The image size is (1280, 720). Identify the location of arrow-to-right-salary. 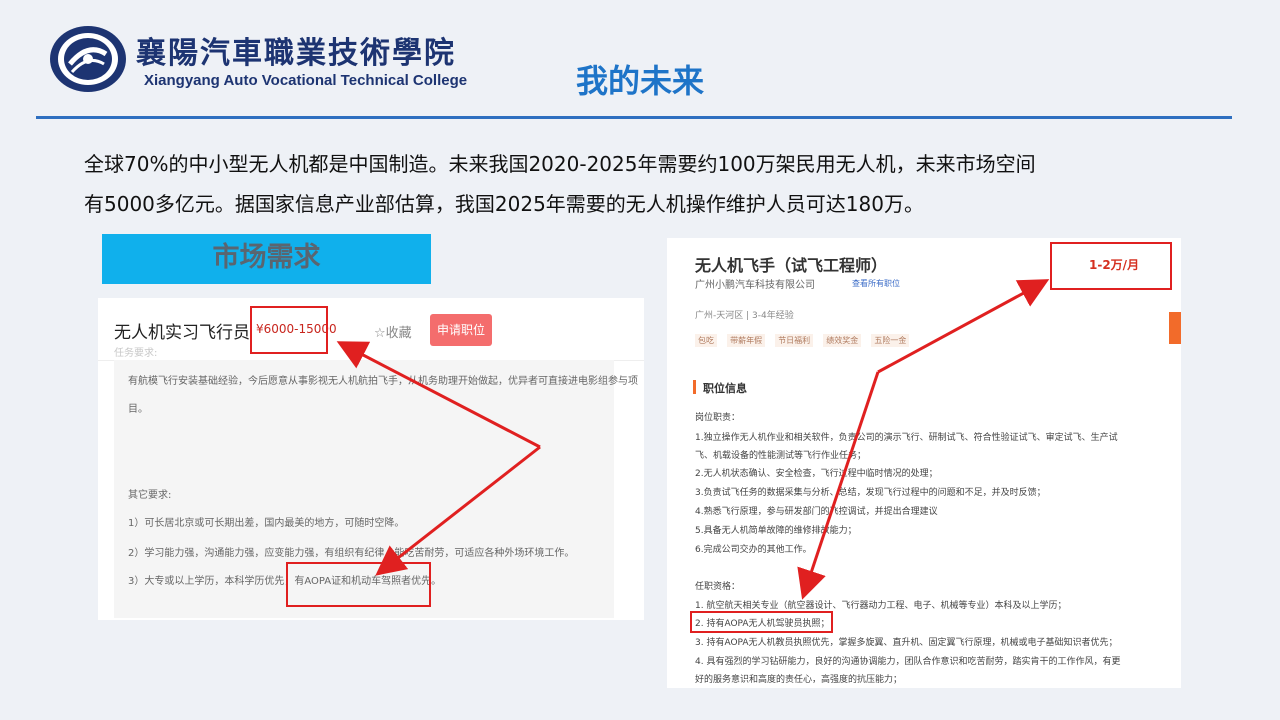
(963, 326).